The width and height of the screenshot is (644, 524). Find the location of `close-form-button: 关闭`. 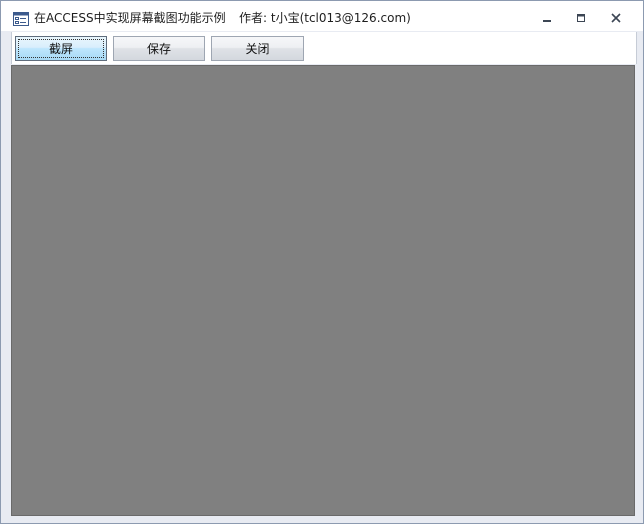

close-form-button: 关闭 is located at coordinates (257, 48).